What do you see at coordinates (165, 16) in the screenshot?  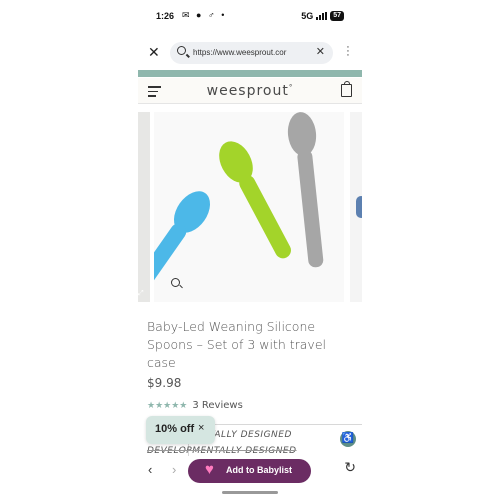 I see `status-time: 1:26` at bounding box center [165, 16].